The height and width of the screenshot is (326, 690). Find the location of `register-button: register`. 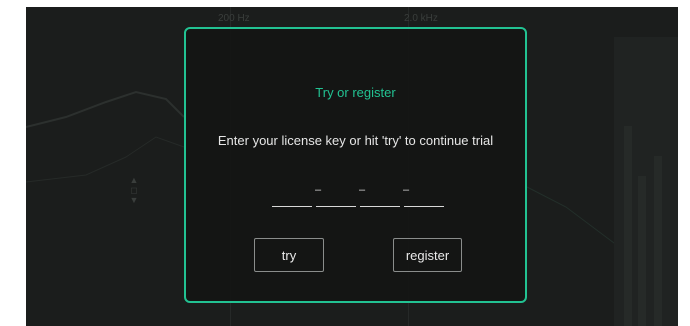

register-button: register is located at coordinates (427, 255).